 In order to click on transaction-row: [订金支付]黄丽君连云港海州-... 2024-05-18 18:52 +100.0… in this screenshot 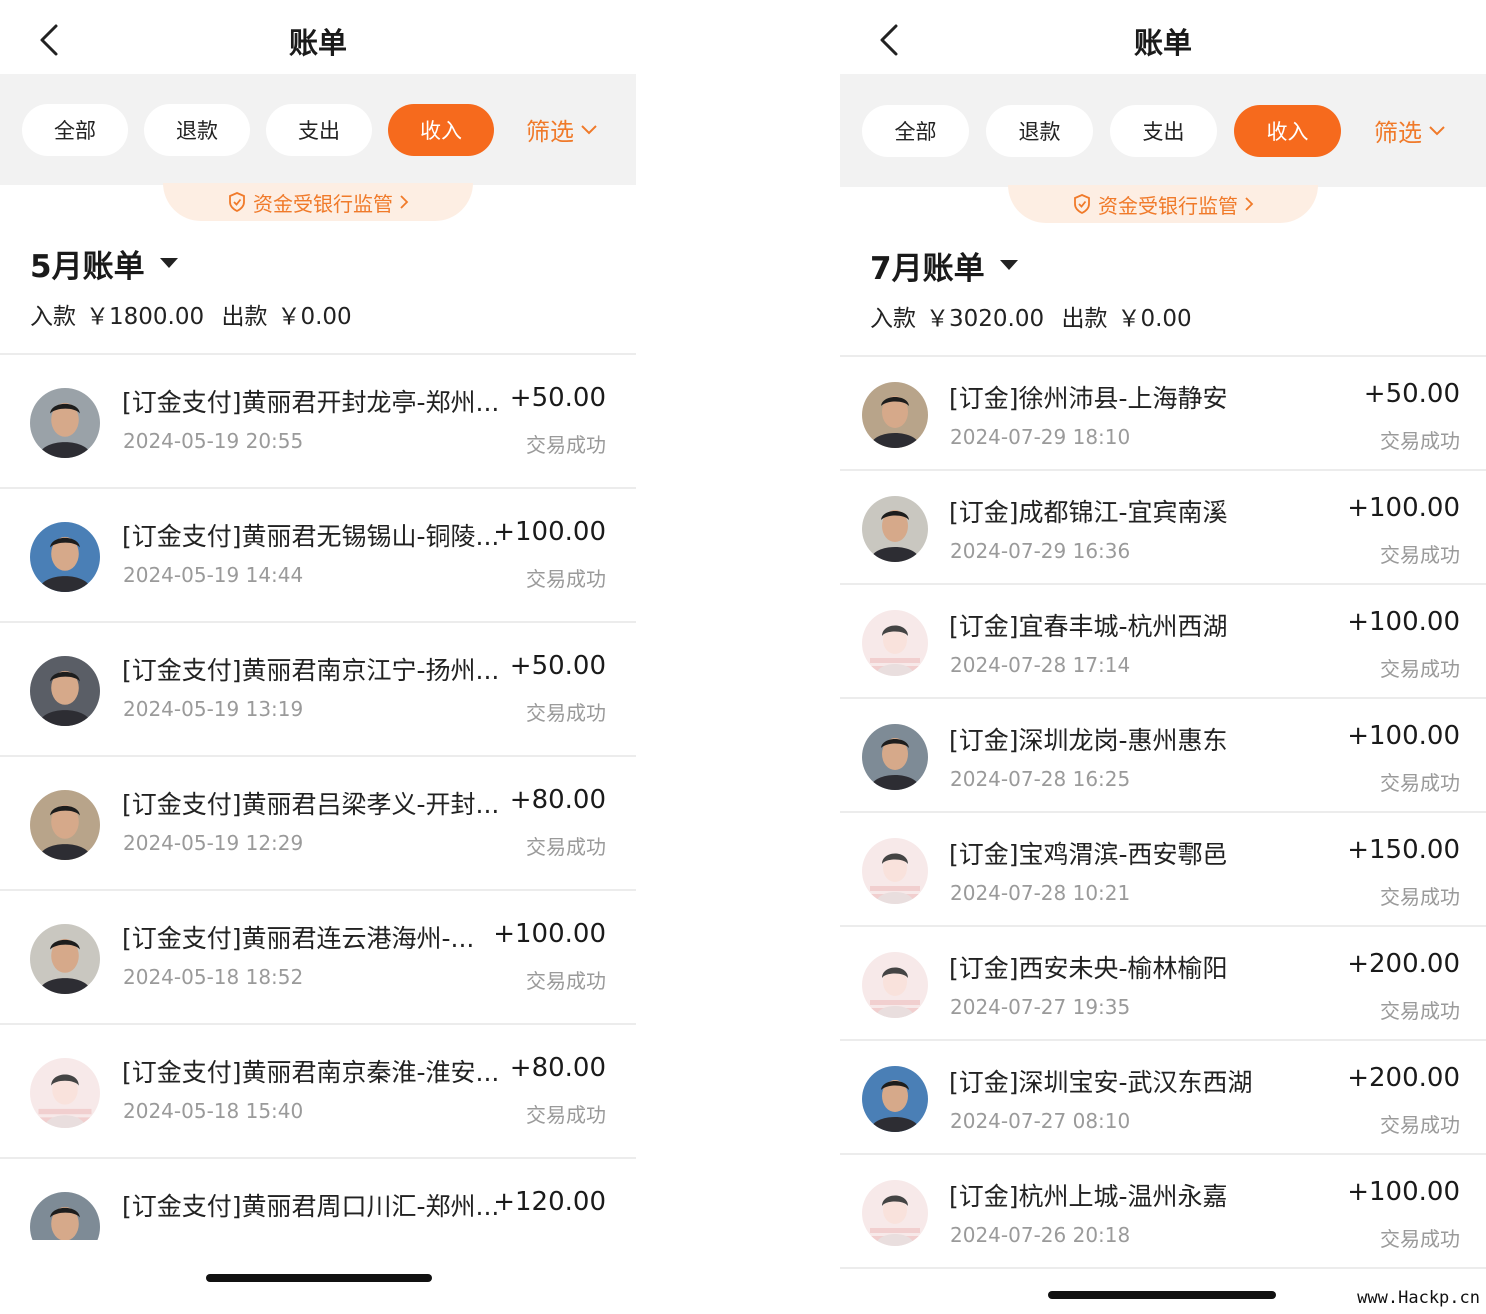, I will do `click(318, 958)`.